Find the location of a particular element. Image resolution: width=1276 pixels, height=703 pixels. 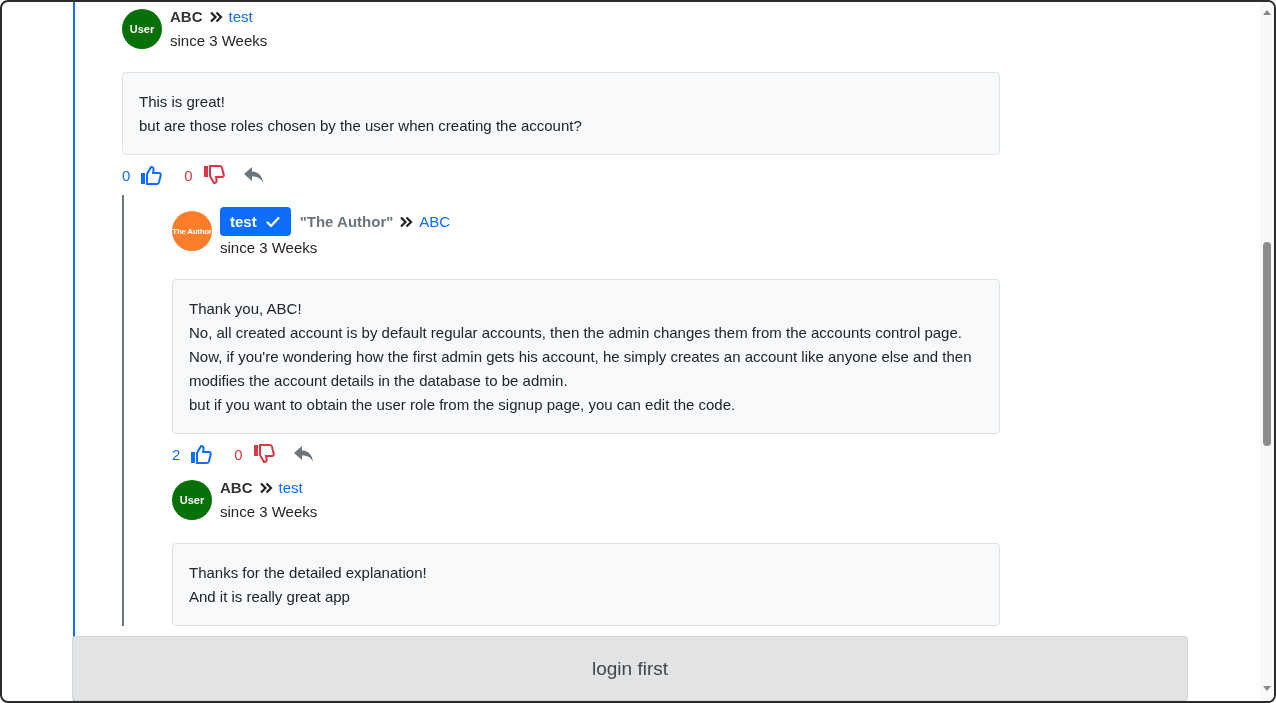

like-count: 0 is located at coordinates (126, 175).